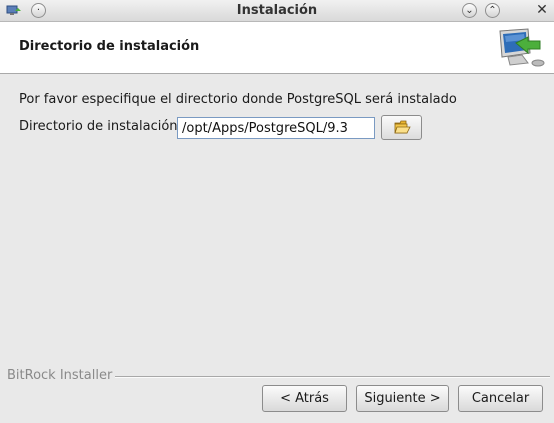  What do you see at coordinates (469, 10) in the screenshot?
I see `minimize-icon: ⌄` at bounding box center [469, 10].